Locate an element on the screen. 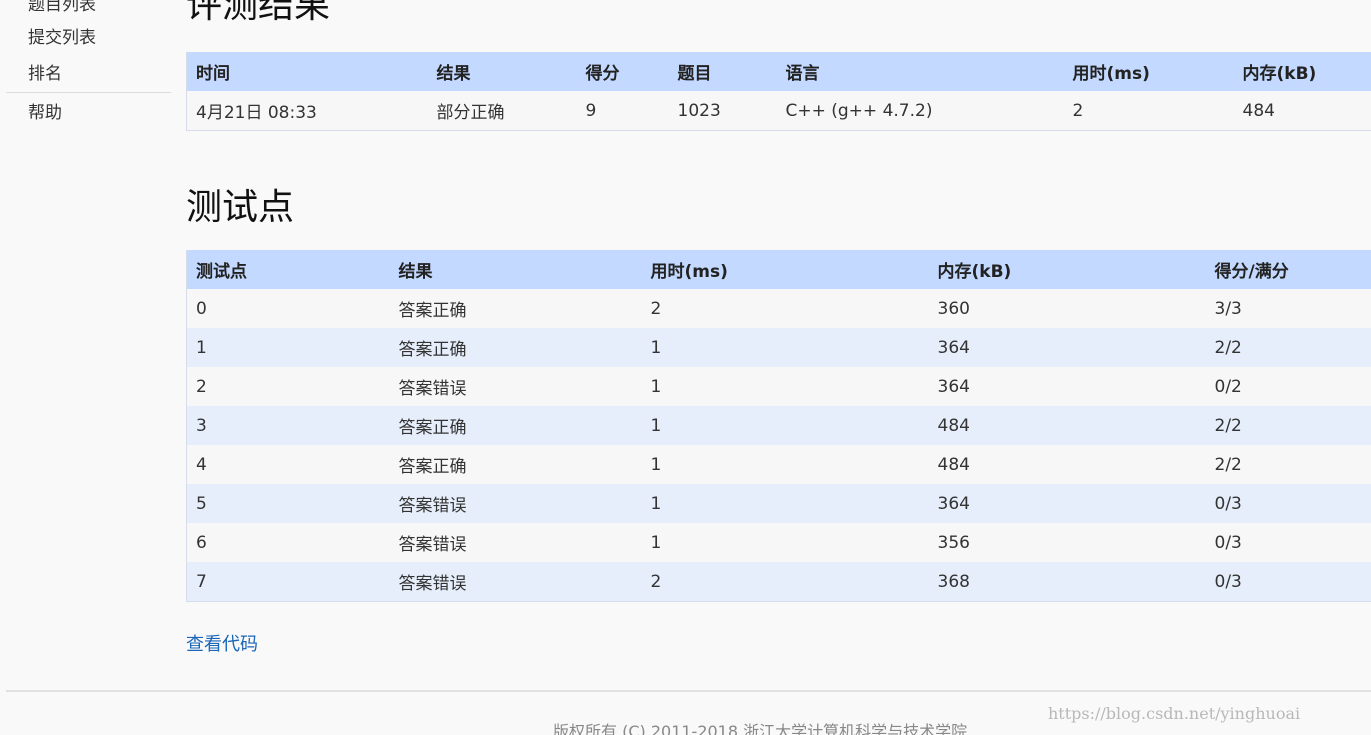  testpoint-id: 5 is located at coordinates (288, 503).